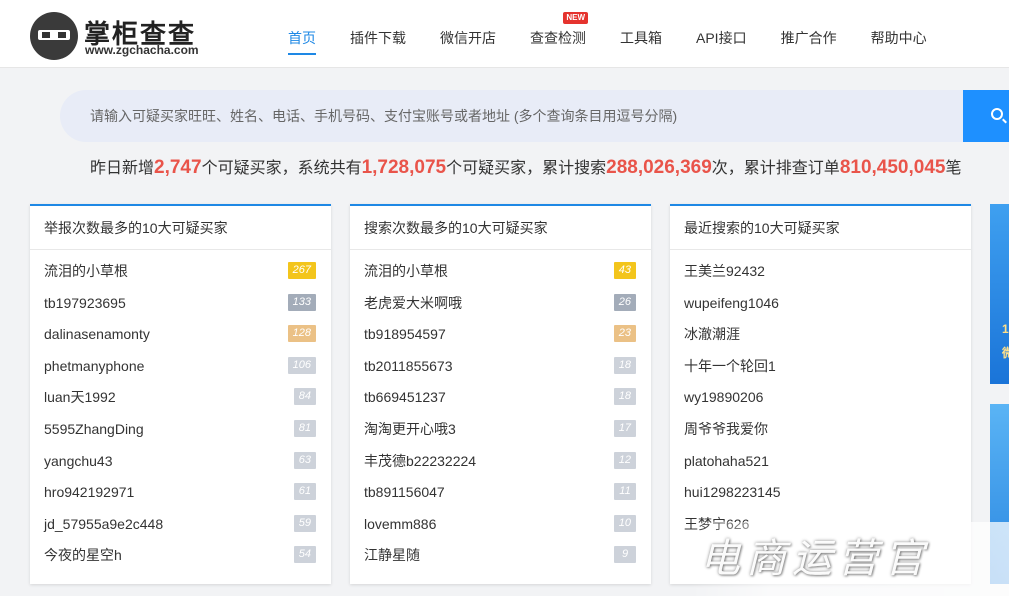 The height and width of the screenshot is (596, 1009). Describe the element at coordinates (180, 335) in the screenshot. I see `list-item: dalinasenamonty 128` at that location.